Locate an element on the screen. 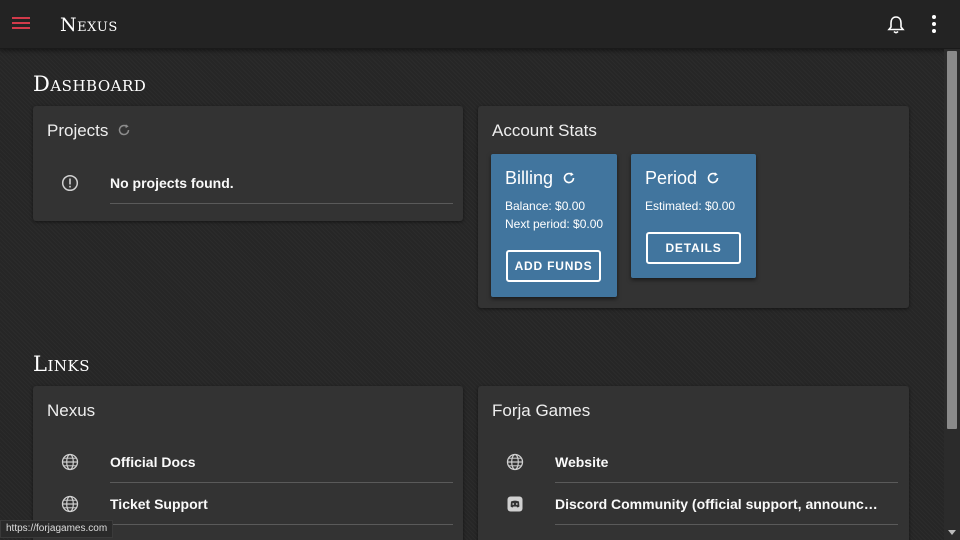 The image size is (960, 540). link-label: Ticket Support is located at coordinates (159, 504).